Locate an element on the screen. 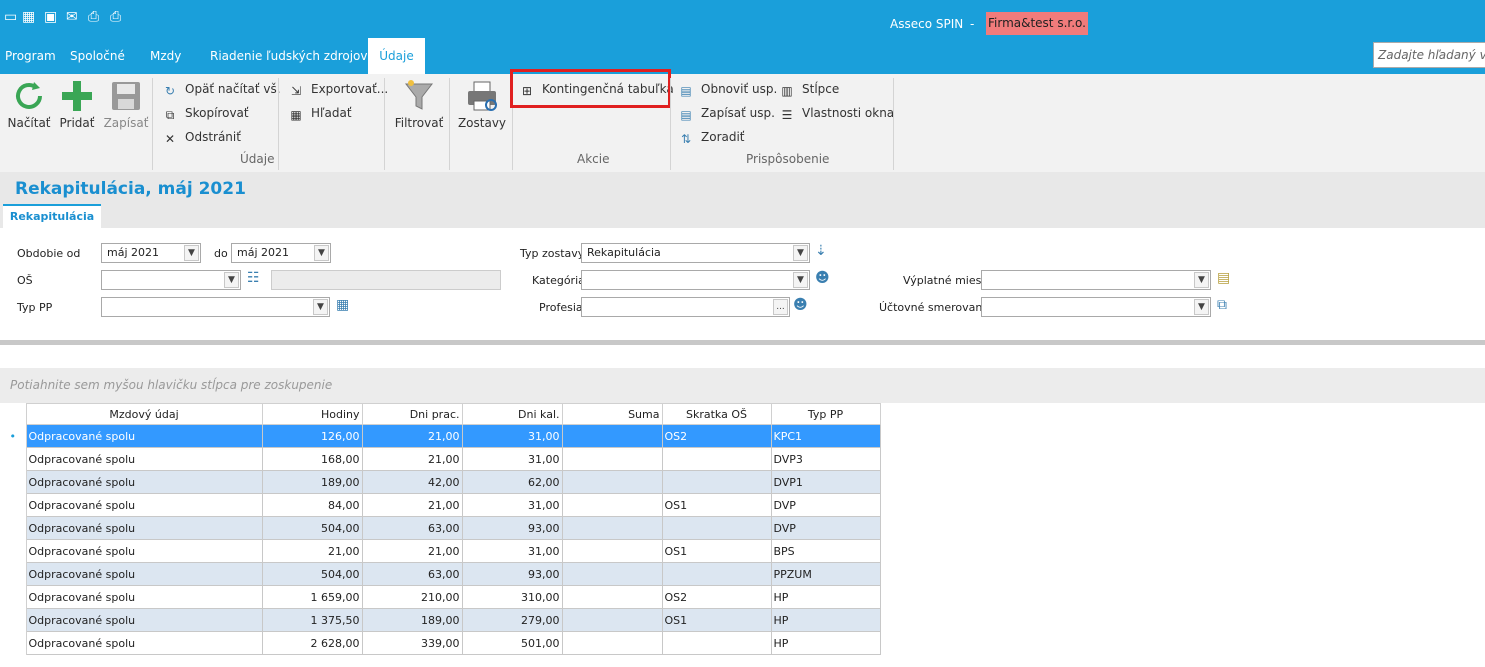 The width and height of the screenshot is (1485, 667). category-select: ▼ is located at coordinates (695, 280).